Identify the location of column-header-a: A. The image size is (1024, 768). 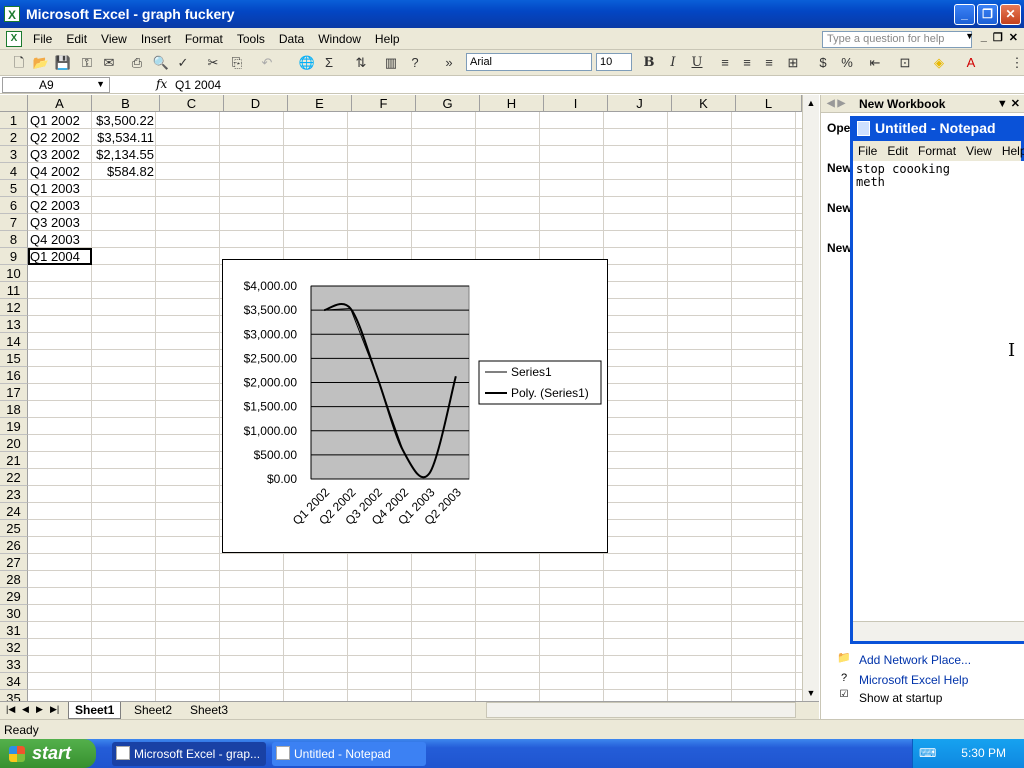
(60, 103).